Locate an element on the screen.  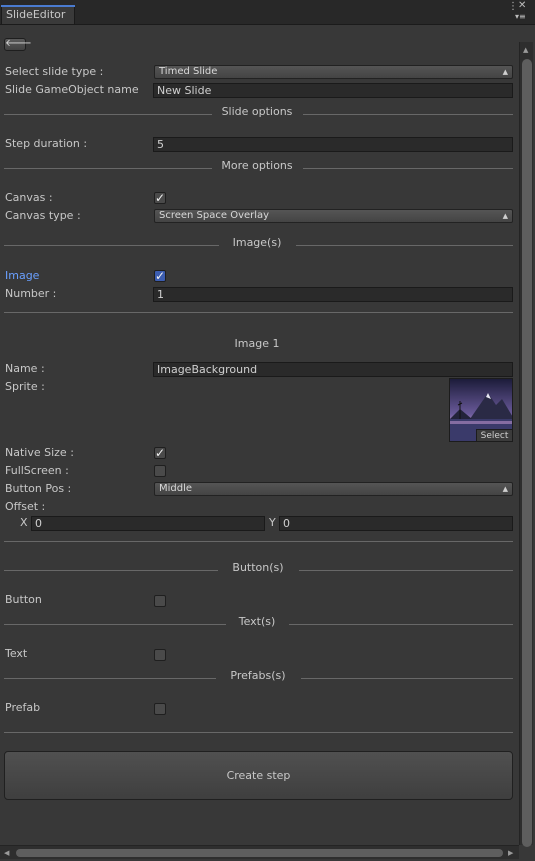
section-title-slide-options: Slide options is located at coordinates (257, 111).